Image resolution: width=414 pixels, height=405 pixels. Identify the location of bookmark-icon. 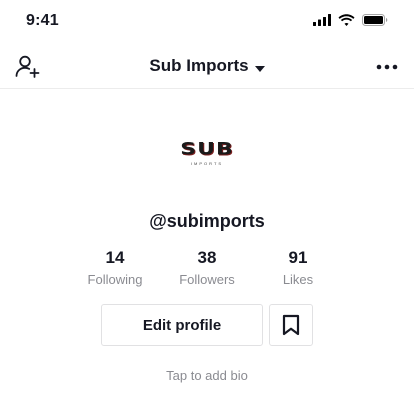
(291, 325).